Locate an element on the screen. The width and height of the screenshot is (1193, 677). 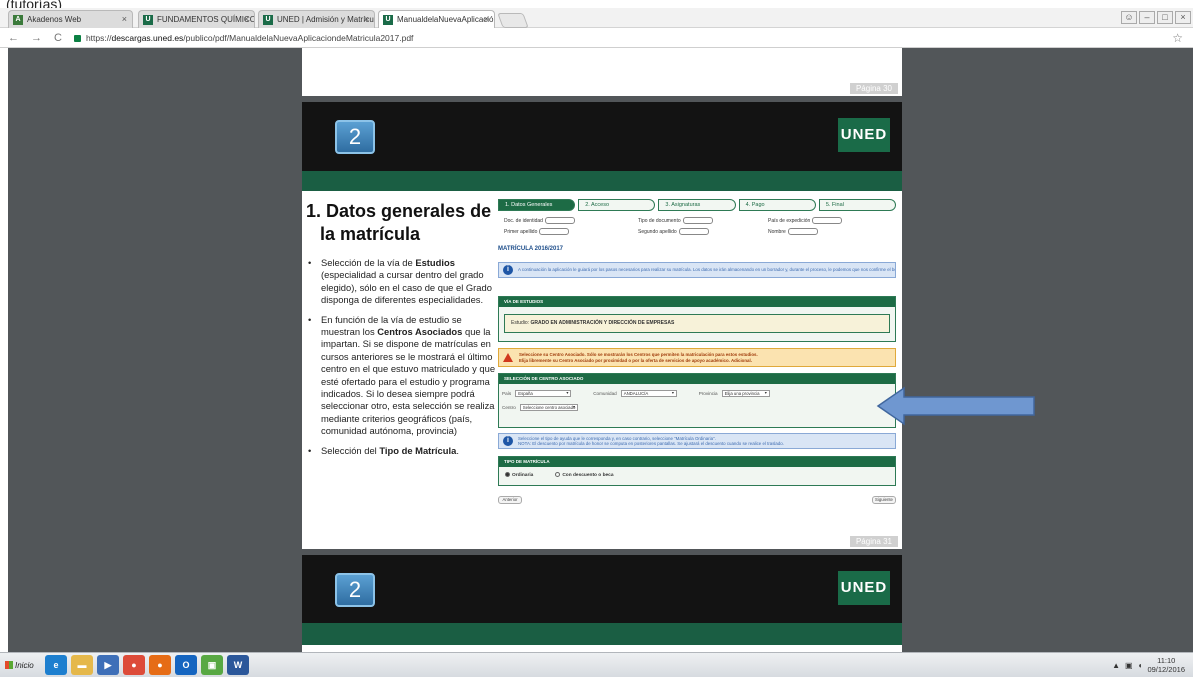
centro-row: Centro Seleccione centro asociado is located at coordinates (540, 407).